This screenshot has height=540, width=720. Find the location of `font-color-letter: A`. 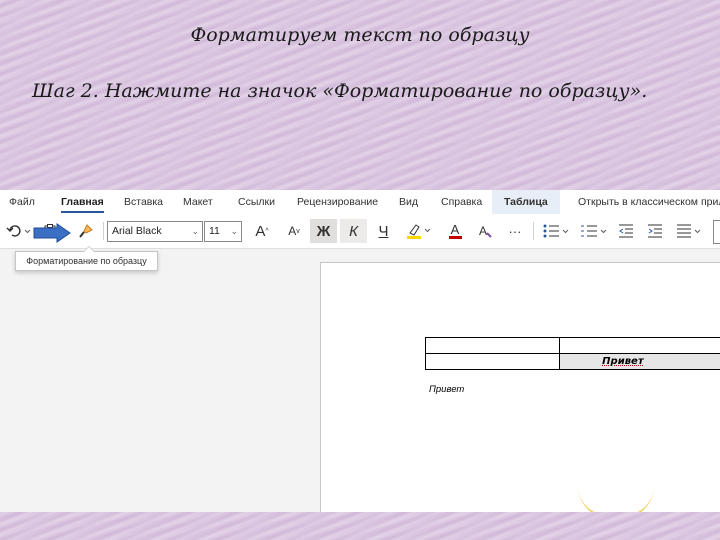

font-color-letter: A is located at coordinates (455, 229).